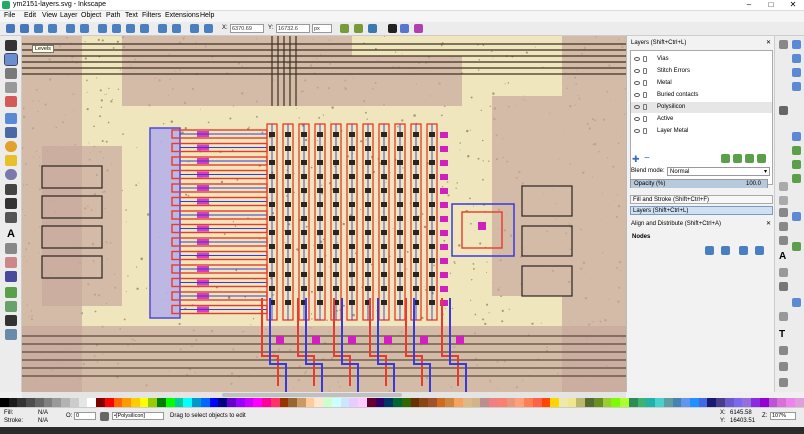  Describe the element at coordinates (701, 59) in the screenshot. I see `layer-row-vias: Vias` at that location.